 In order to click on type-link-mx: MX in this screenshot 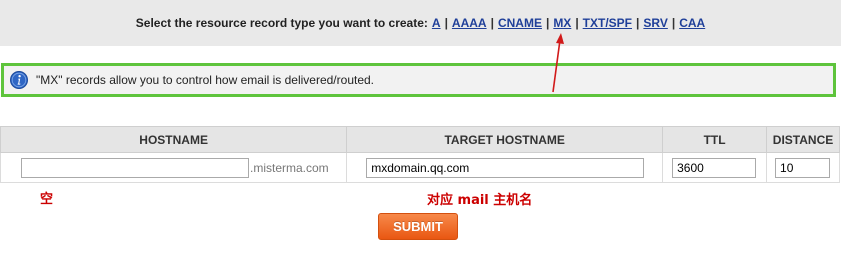, I will do `click(562, 23)`.